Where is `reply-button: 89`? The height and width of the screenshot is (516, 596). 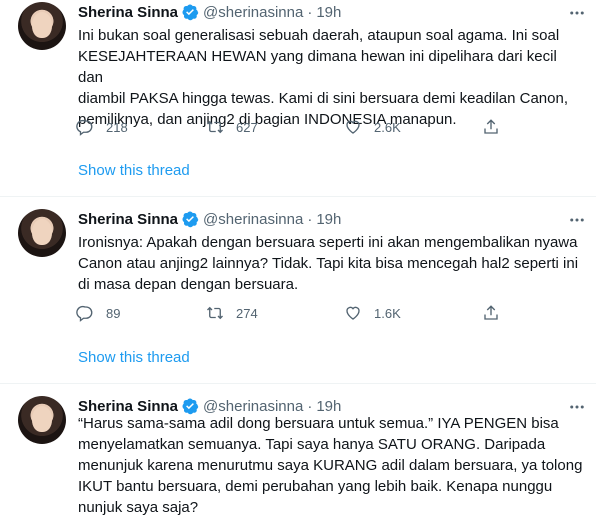
reply-button: 89 is located at coordinates (98, 313).